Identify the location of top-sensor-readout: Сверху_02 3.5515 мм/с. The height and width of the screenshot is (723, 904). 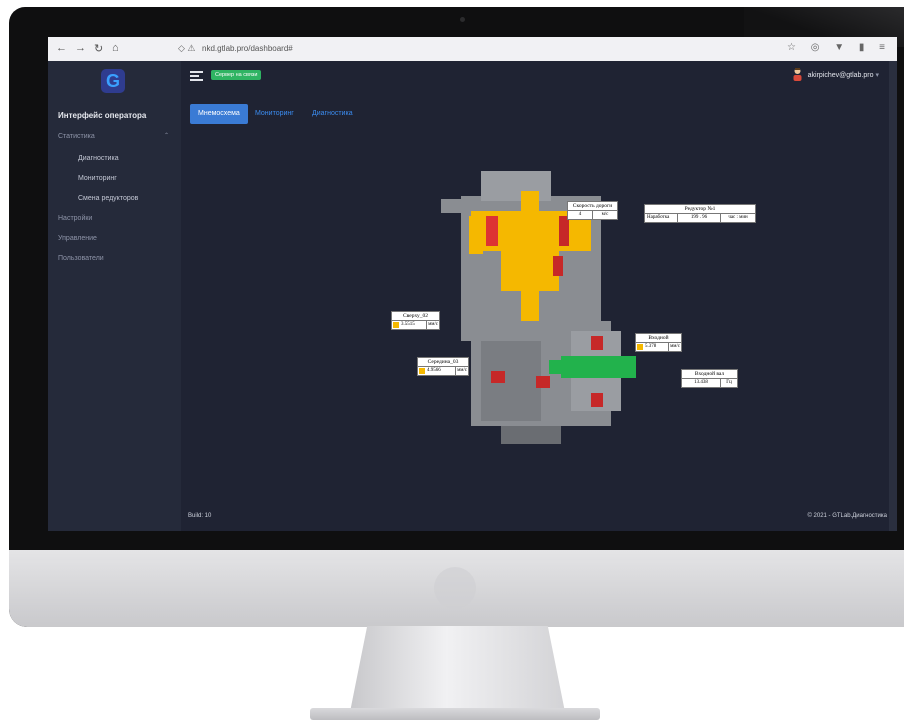
(415, 320).